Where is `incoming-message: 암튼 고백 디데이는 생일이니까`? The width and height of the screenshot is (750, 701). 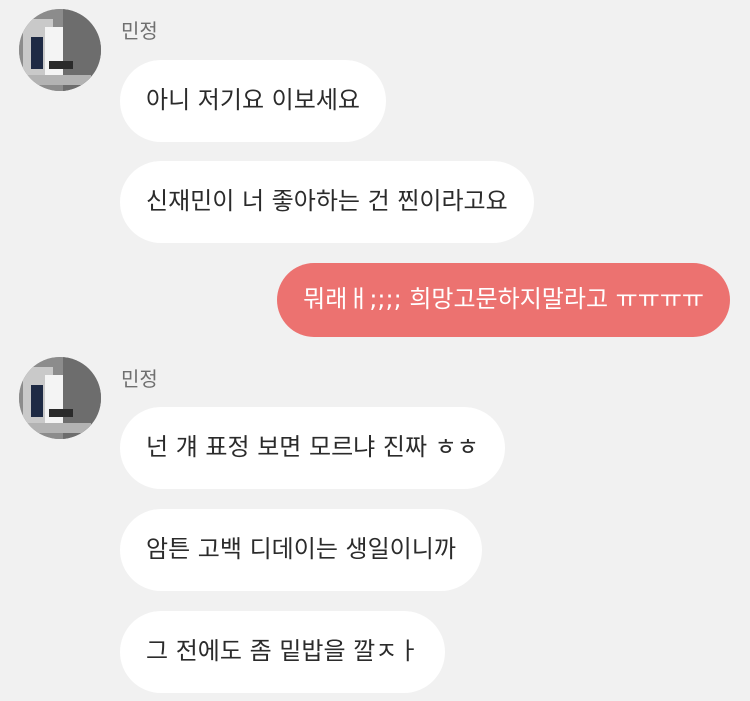
incoming-message: 암튼 고백 디데이는 생일이니까 is located at coordinates (301, 550).